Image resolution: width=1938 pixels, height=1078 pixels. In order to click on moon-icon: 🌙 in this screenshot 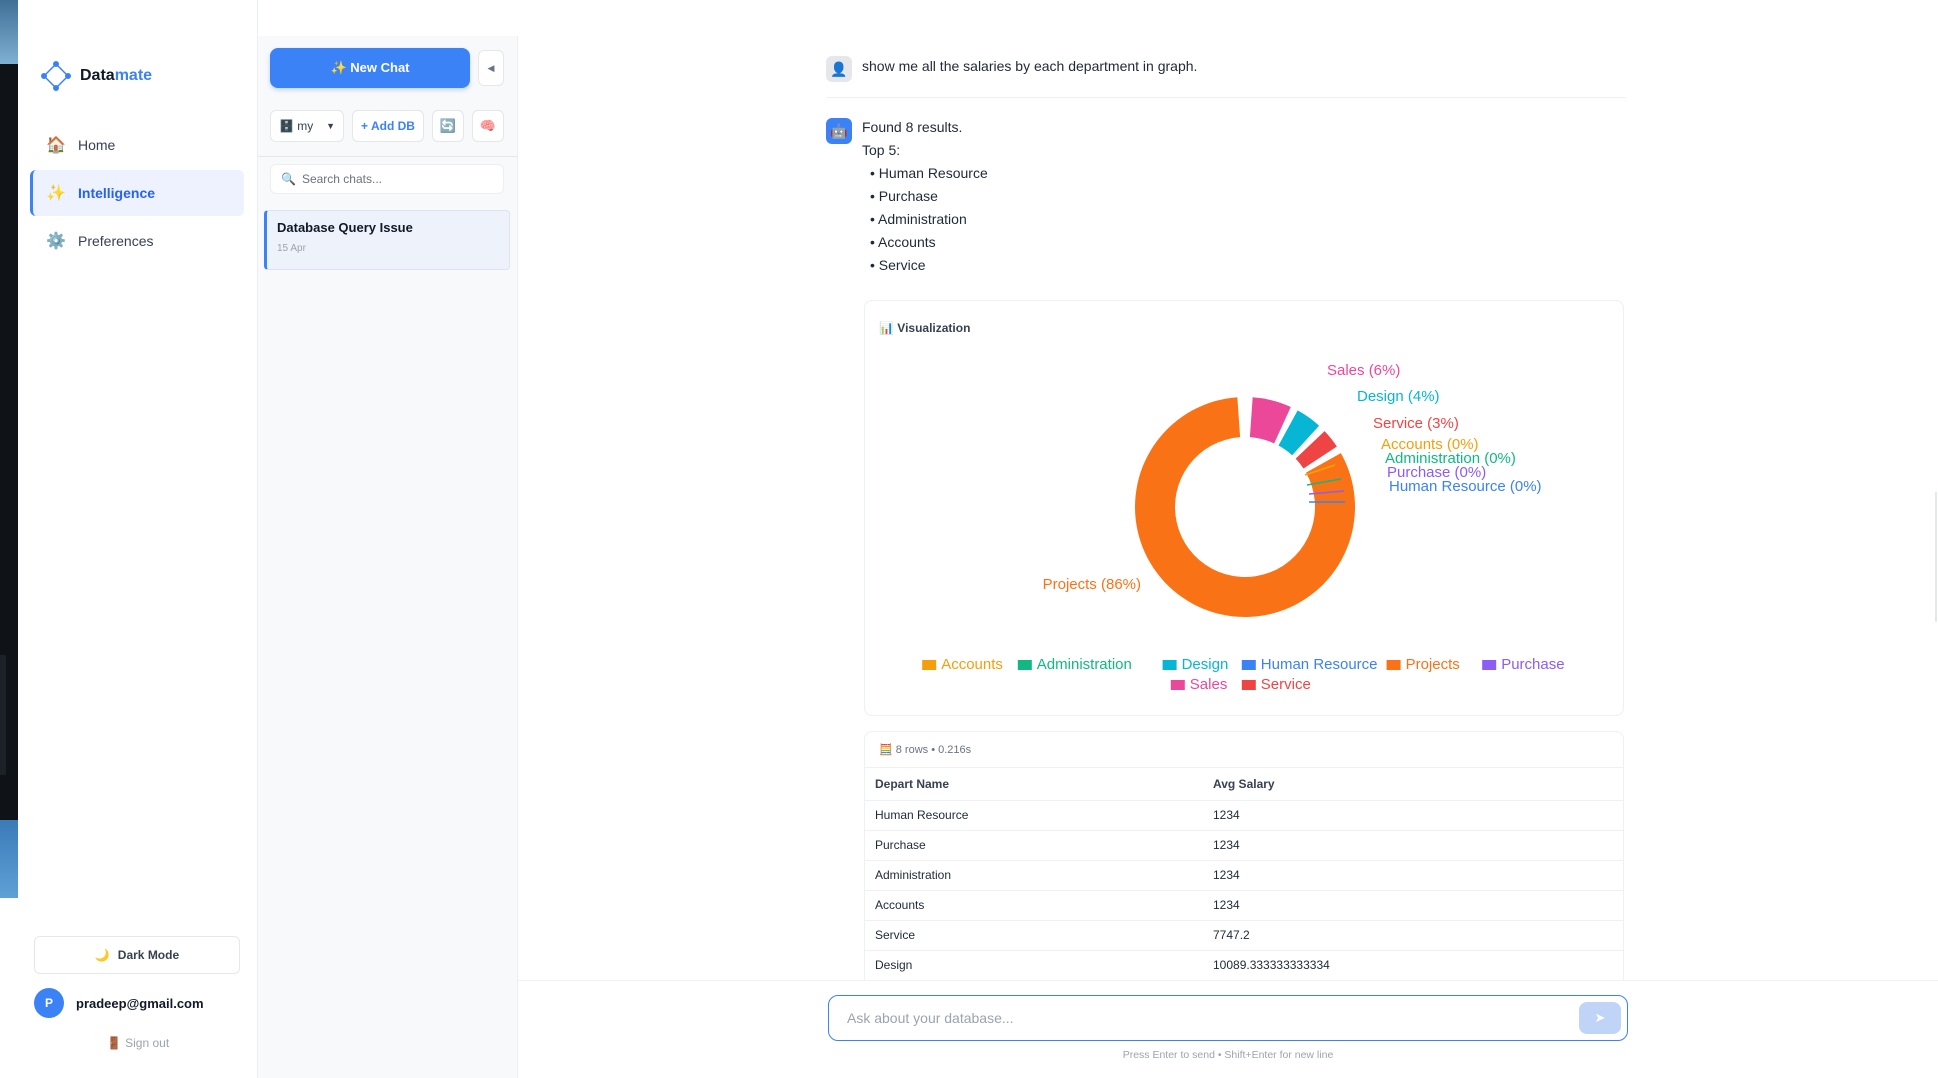, I will do `click(102, 955)`.